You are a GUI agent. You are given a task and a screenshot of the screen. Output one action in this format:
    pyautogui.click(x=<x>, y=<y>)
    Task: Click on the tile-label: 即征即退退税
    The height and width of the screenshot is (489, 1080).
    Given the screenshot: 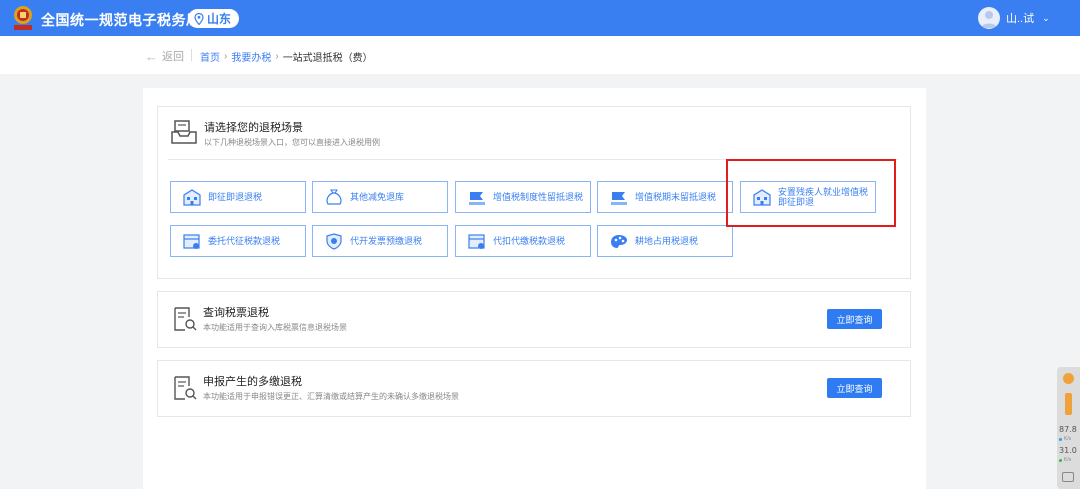 What is the action you would take?
    pyautogui.click(x=235, y=197)
    